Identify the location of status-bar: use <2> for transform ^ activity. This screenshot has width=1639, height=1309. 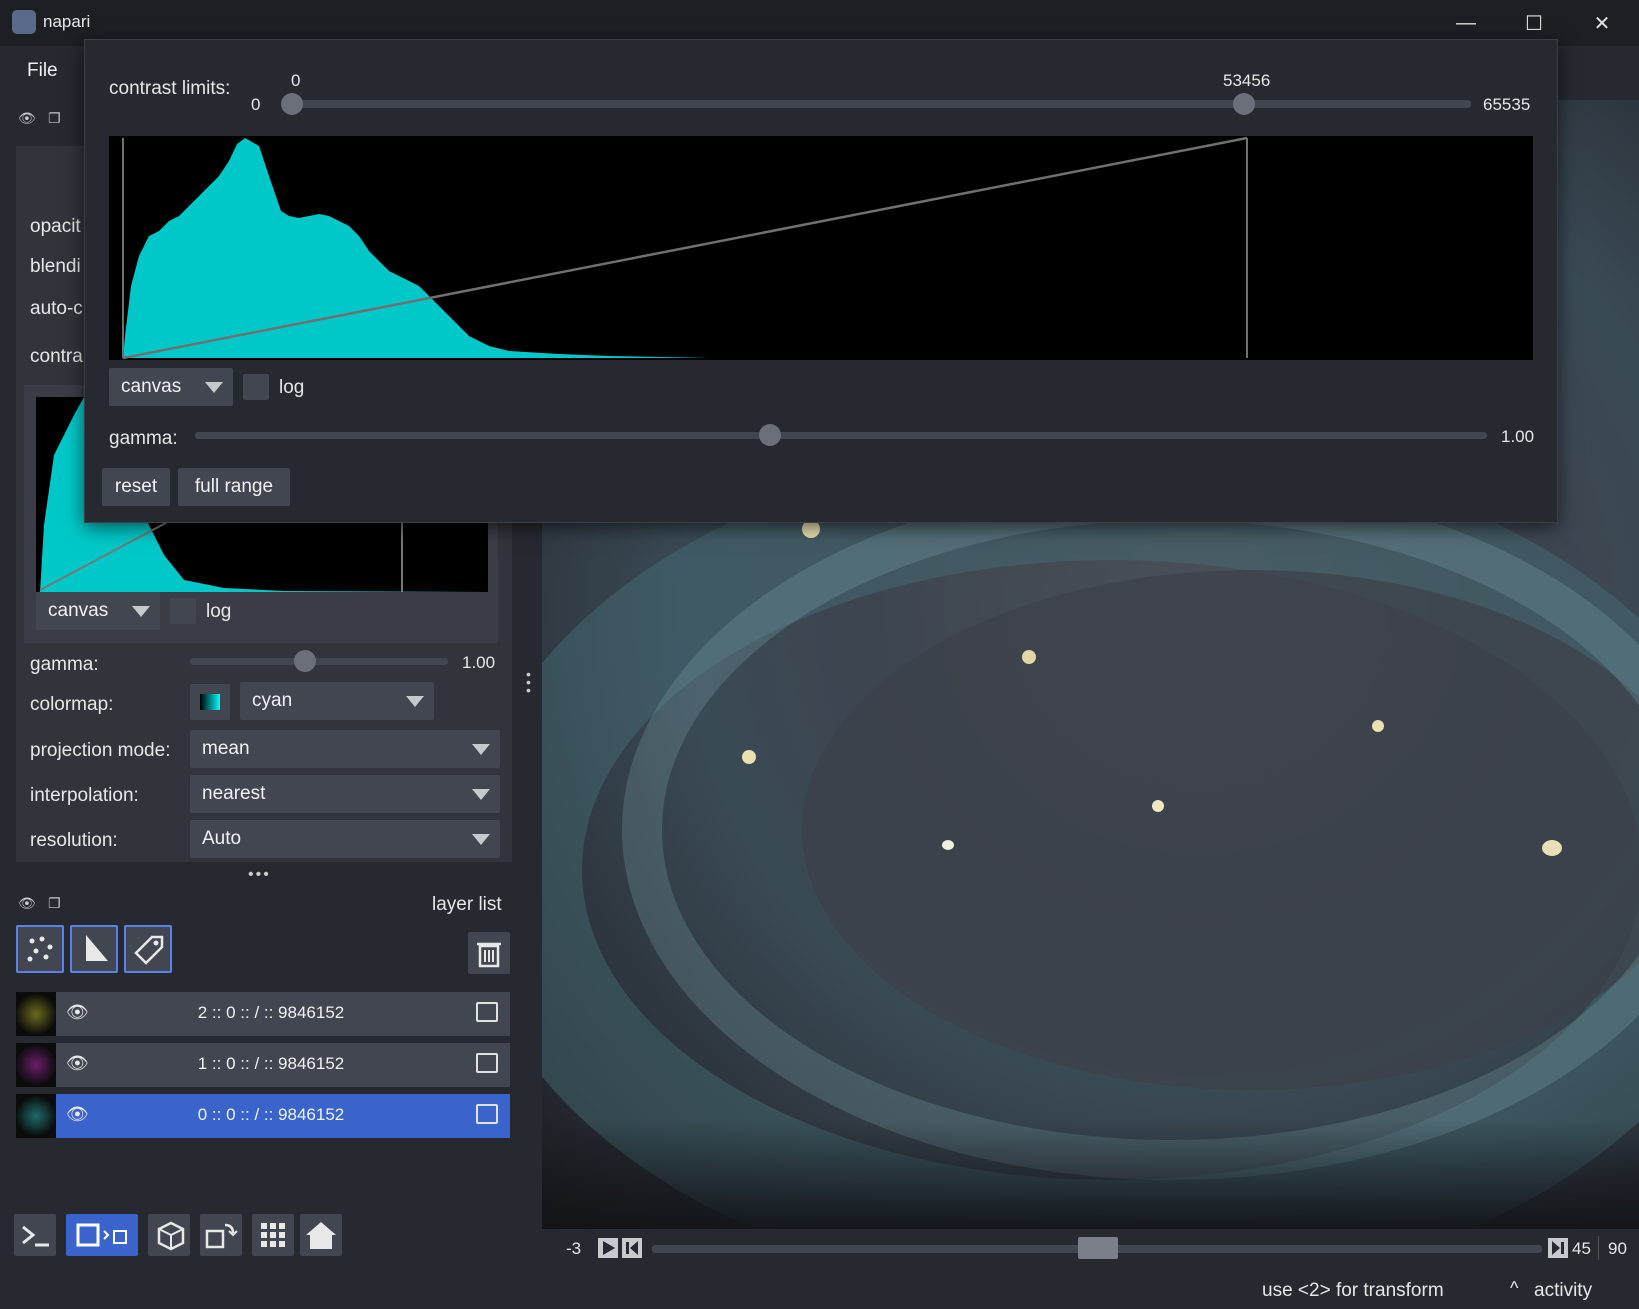
(819, 1289).